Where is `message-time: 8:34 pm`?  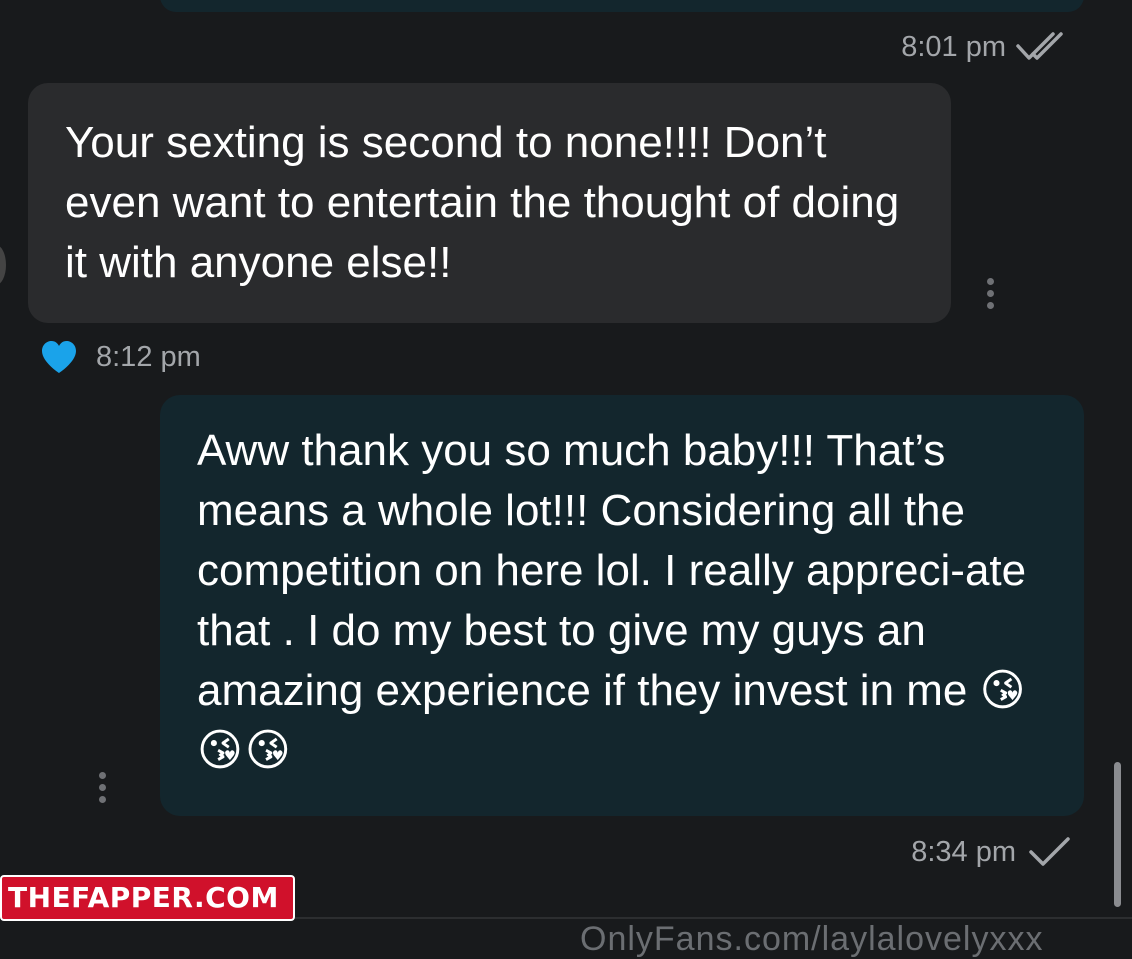
message-time: 8:34 pm is located at coordinates (963, 851).